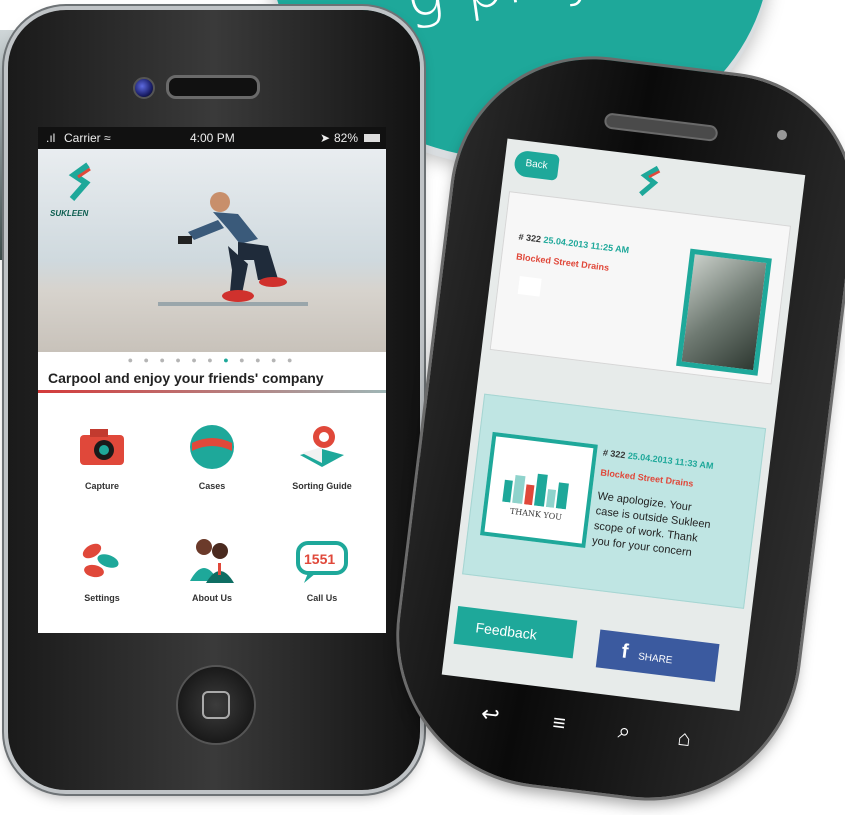 This screenshot has height=815, width=845. I want to click on facebook-icon: f, so click(625, 651).